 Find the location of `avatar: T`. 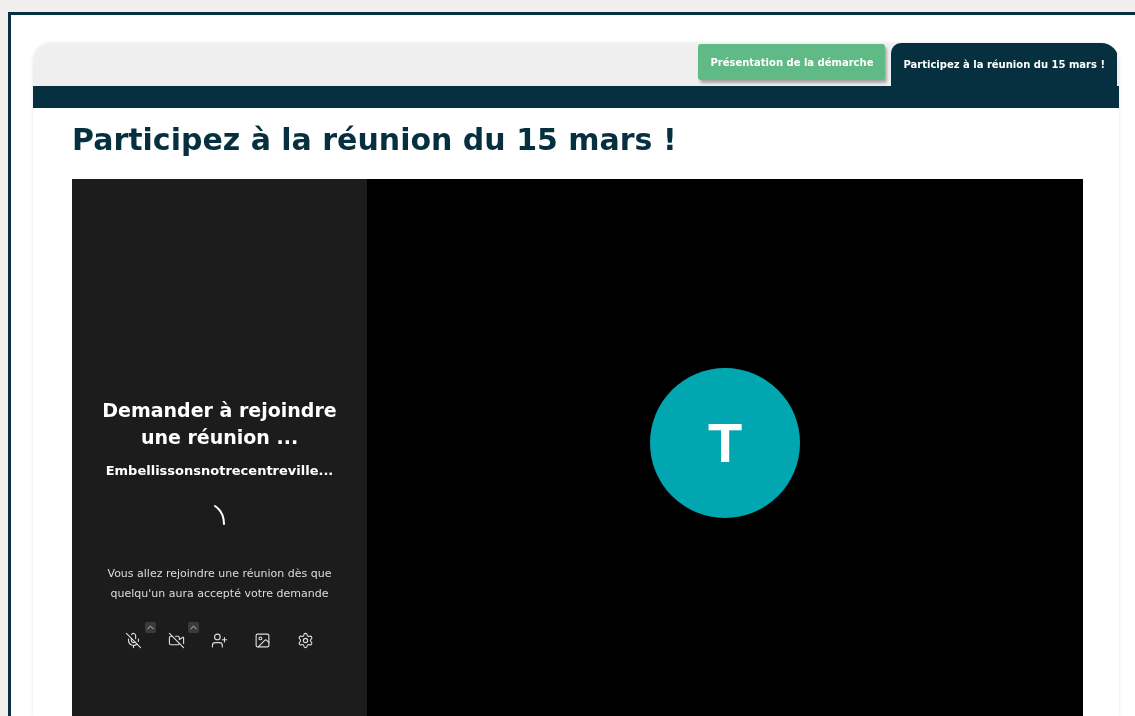

avatar: T is located at coordinates (725, 442).